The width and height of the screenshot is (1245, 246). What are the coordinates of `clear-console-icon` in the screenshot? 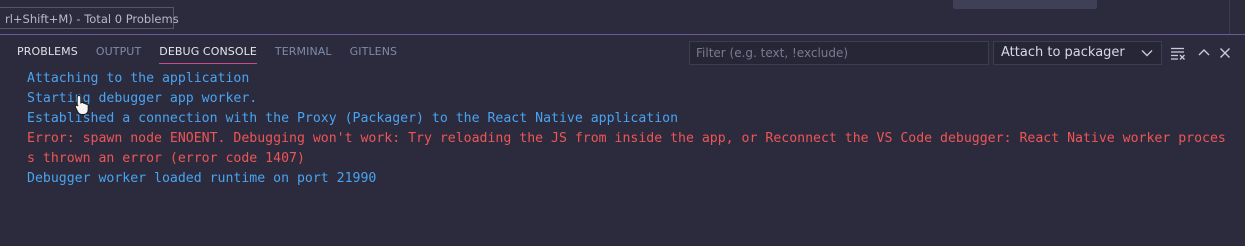 It's located at (1178, 53).